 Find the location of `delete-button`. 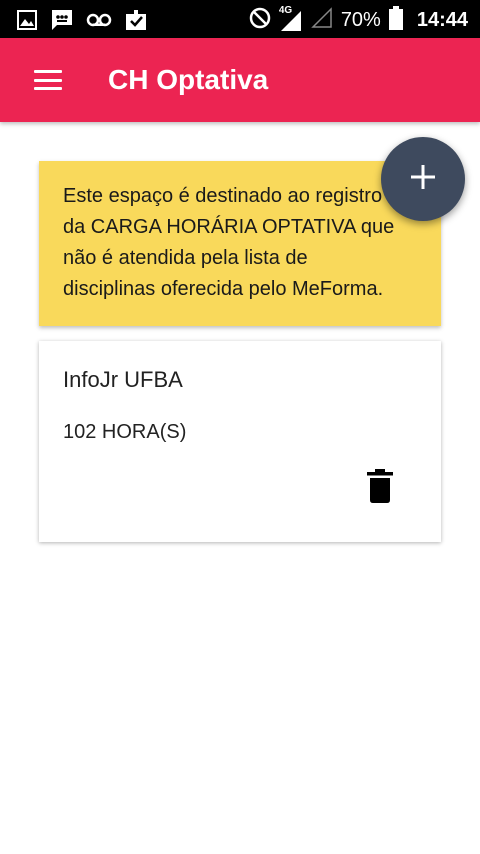

delete-button is located at coordinates (380, 486).